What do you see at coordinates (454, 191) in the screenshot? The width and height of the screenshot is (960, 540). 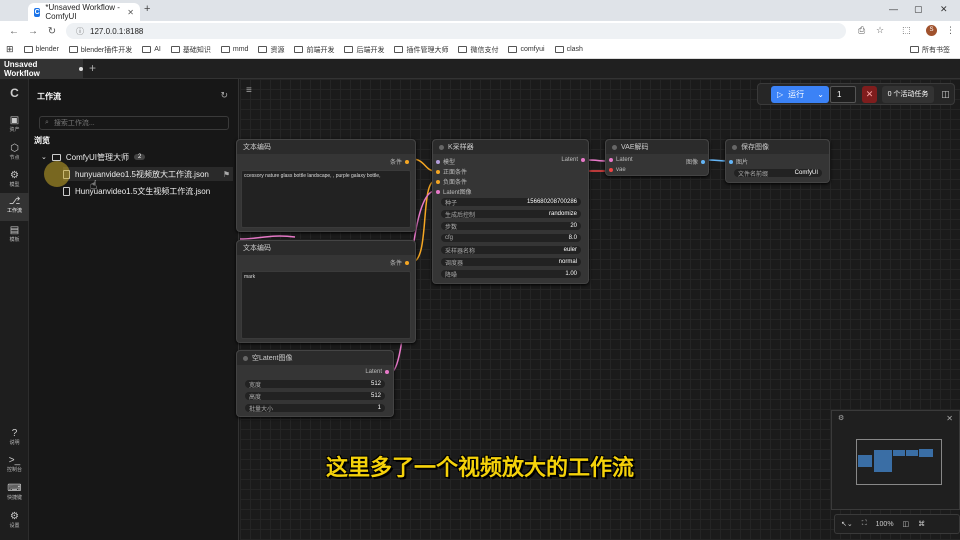 I see `input-slot: Latent图像` at bounding box center [454, 191].